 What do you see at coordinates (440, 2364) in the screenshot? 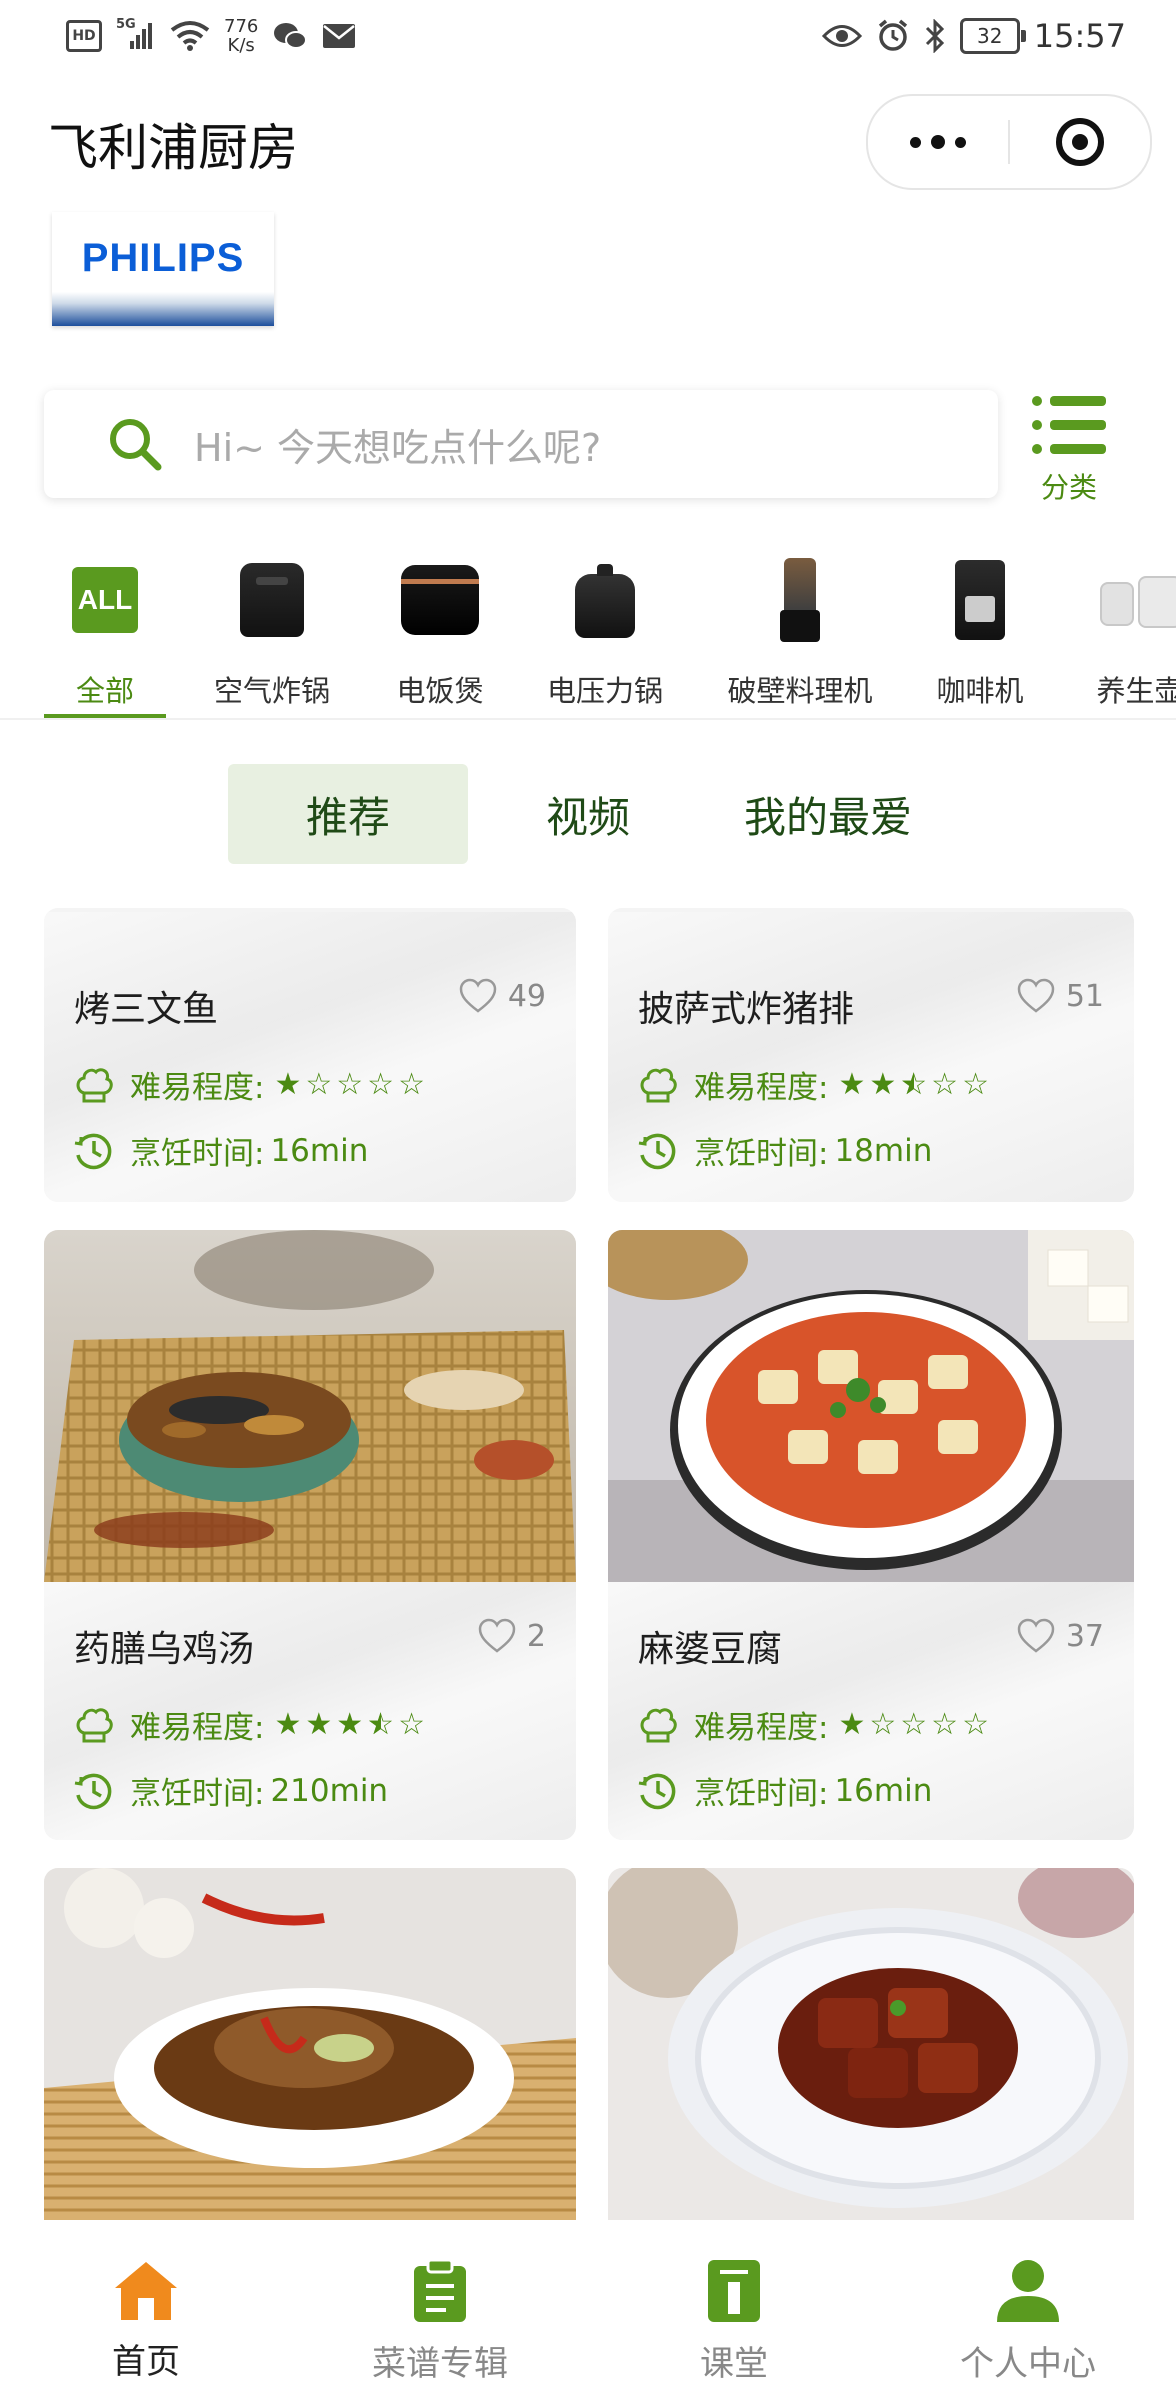
I see `nav-label: 菜谱专辑` at bounding box center [440, 2364].